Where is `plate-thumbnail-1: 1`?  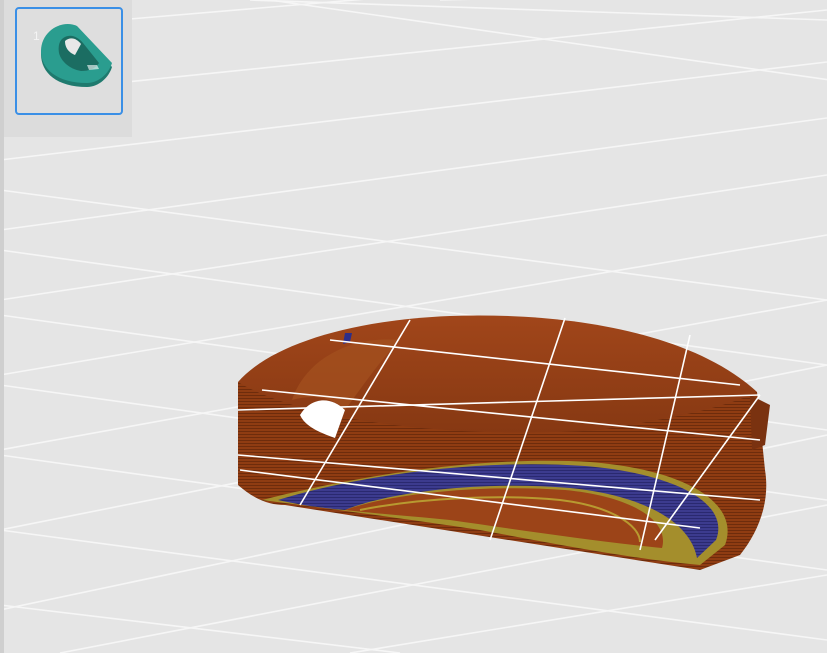
plate-thumbnail-1: 1 is located at coordinates (69, 61).